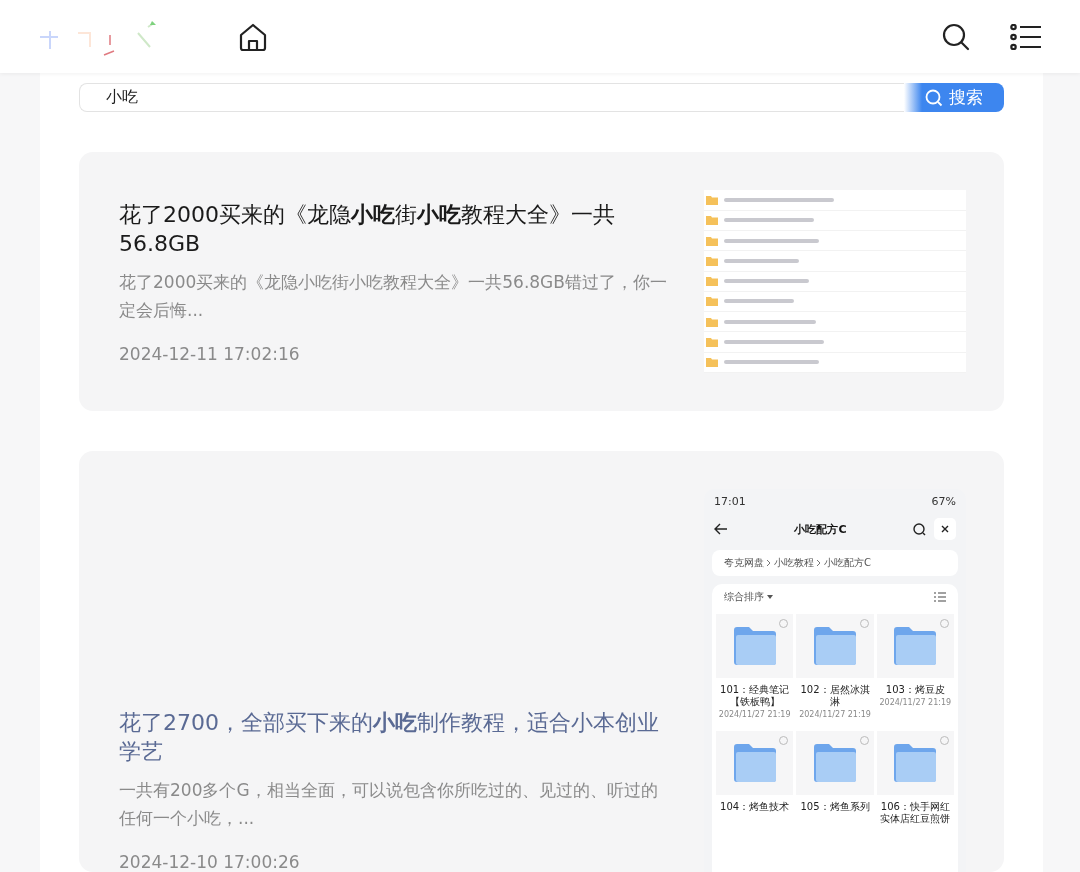 The height and width of the screenshot is (872, 1080). I want to click on sort-label: 综合排序, so click(744, 597).